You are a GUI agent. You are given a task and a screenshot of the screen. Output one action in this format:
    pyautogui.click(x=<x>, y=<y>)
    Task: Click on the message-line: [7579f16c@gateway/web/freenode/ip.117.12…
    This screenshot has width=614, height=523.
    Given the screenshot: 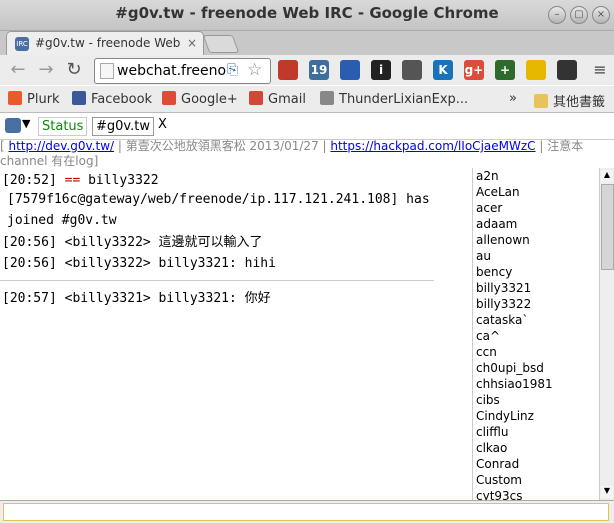 What is the action you would take?
    pyautogui.click(x=218, y=199)
    